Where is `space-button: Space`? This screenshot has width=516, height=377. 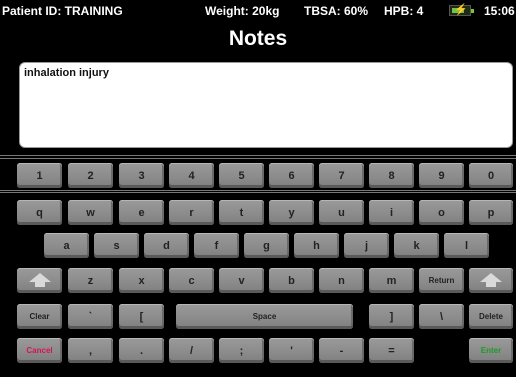
space-button: Space is located at coordinates (264, 316).